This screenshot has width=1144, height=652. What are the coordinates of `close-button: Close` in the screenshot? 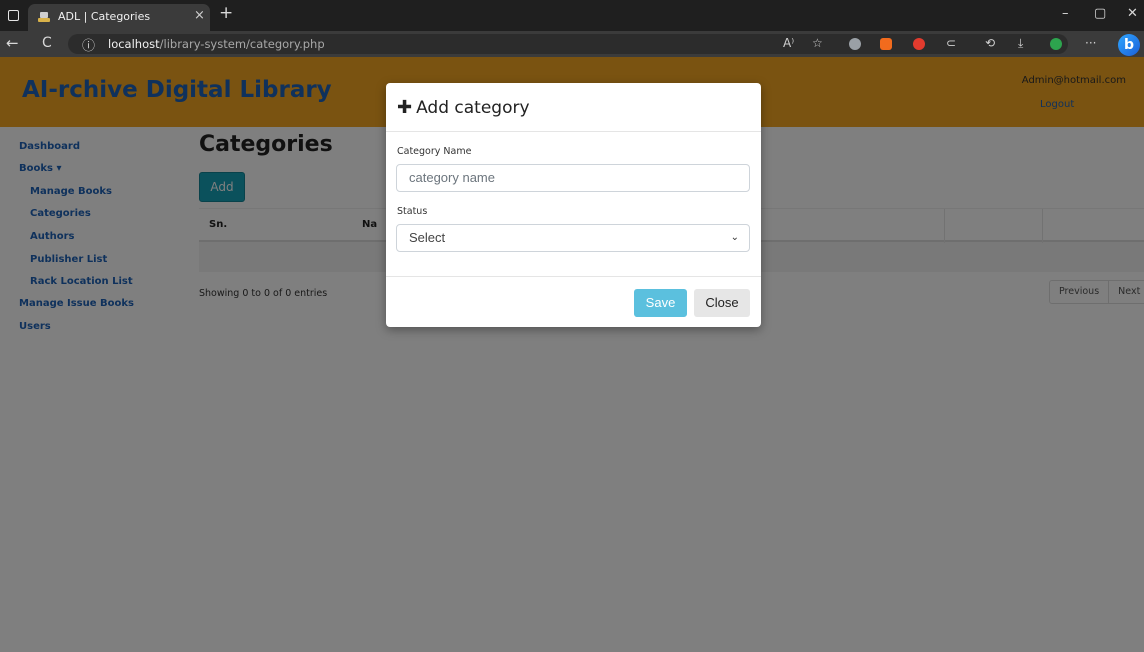 It's located at (722, 303).